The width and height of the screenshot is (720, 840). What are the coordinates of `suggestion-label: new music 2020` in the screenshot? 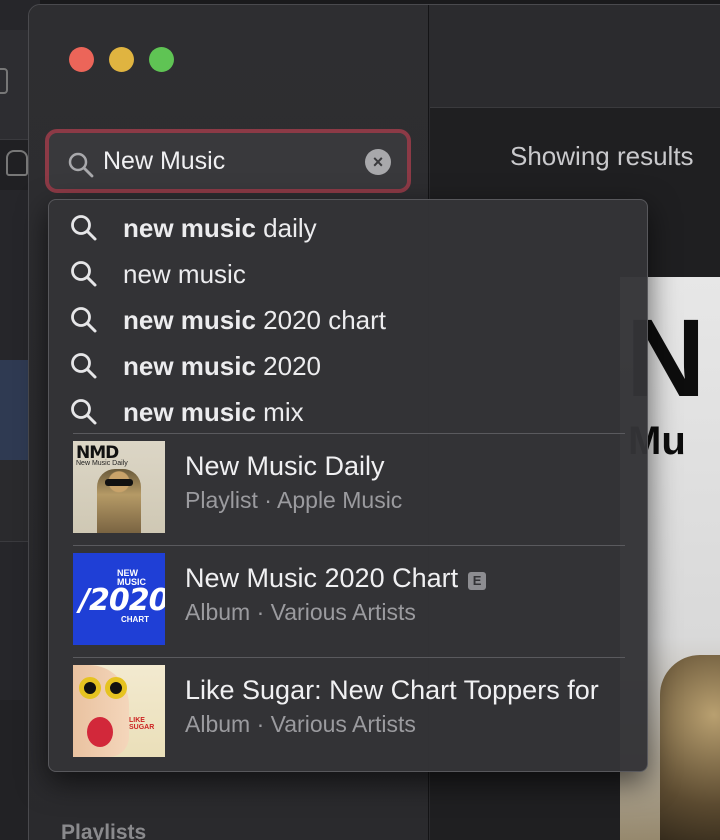 It's located at (222, 366).